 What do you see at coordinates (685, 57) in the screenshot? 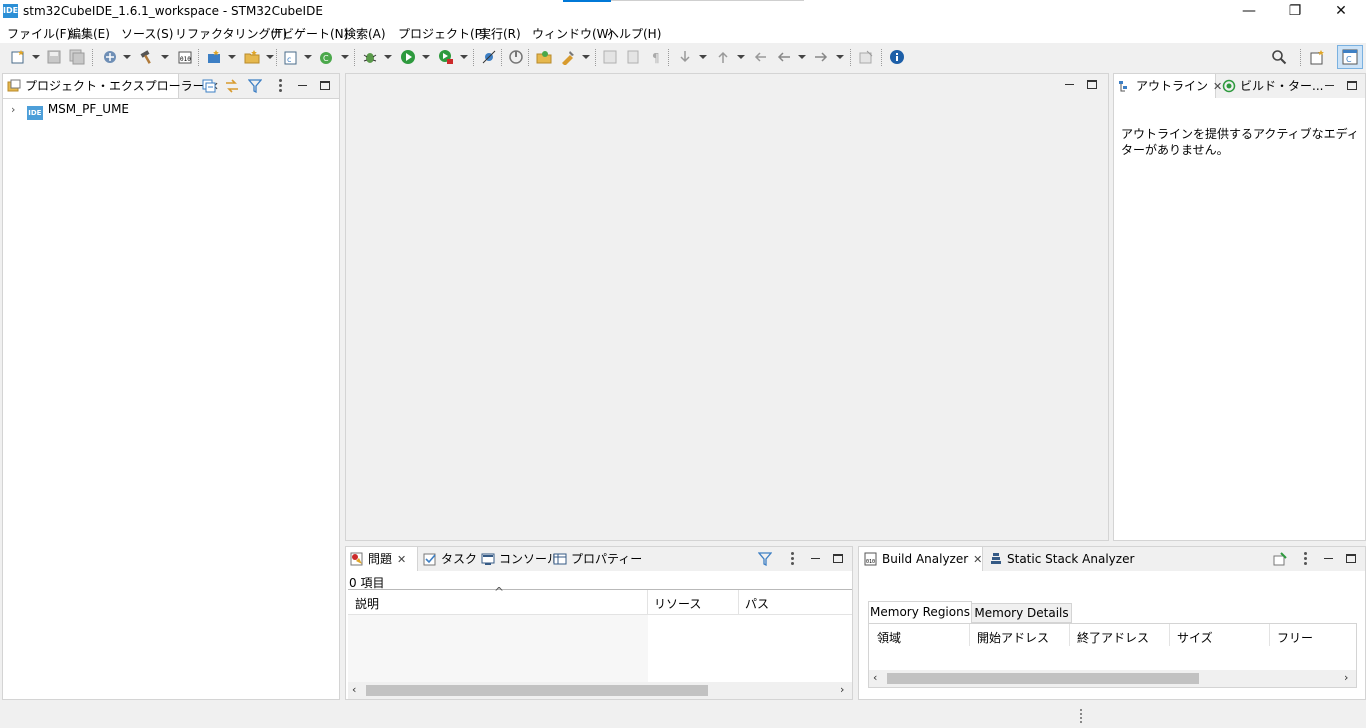
I see `next-edit-icon` at bounding box center [685, 57].